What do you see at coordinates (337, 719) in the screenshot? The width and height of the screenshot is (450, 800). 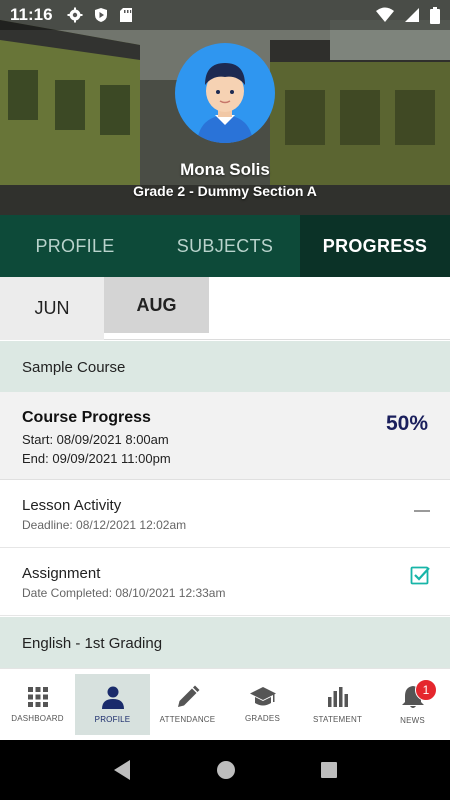 I see `nav-label: STATEMENT` at bounding box center [337, 719].